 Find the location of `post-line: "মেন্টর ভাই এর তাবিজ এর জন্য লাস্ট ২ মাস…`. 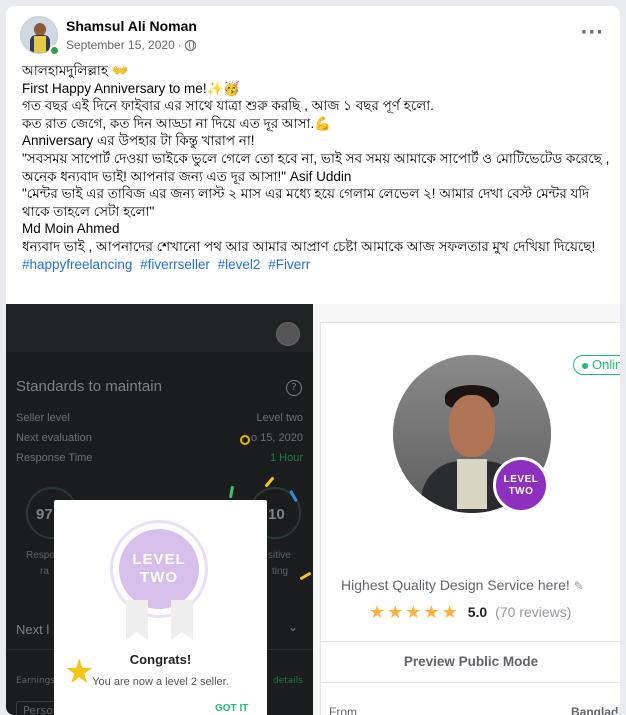

post-line: "মেন্টর ভাই এর তাবিজ এর জন্য লাস্ট ২ মাস… is located at coordinates (306, 202).